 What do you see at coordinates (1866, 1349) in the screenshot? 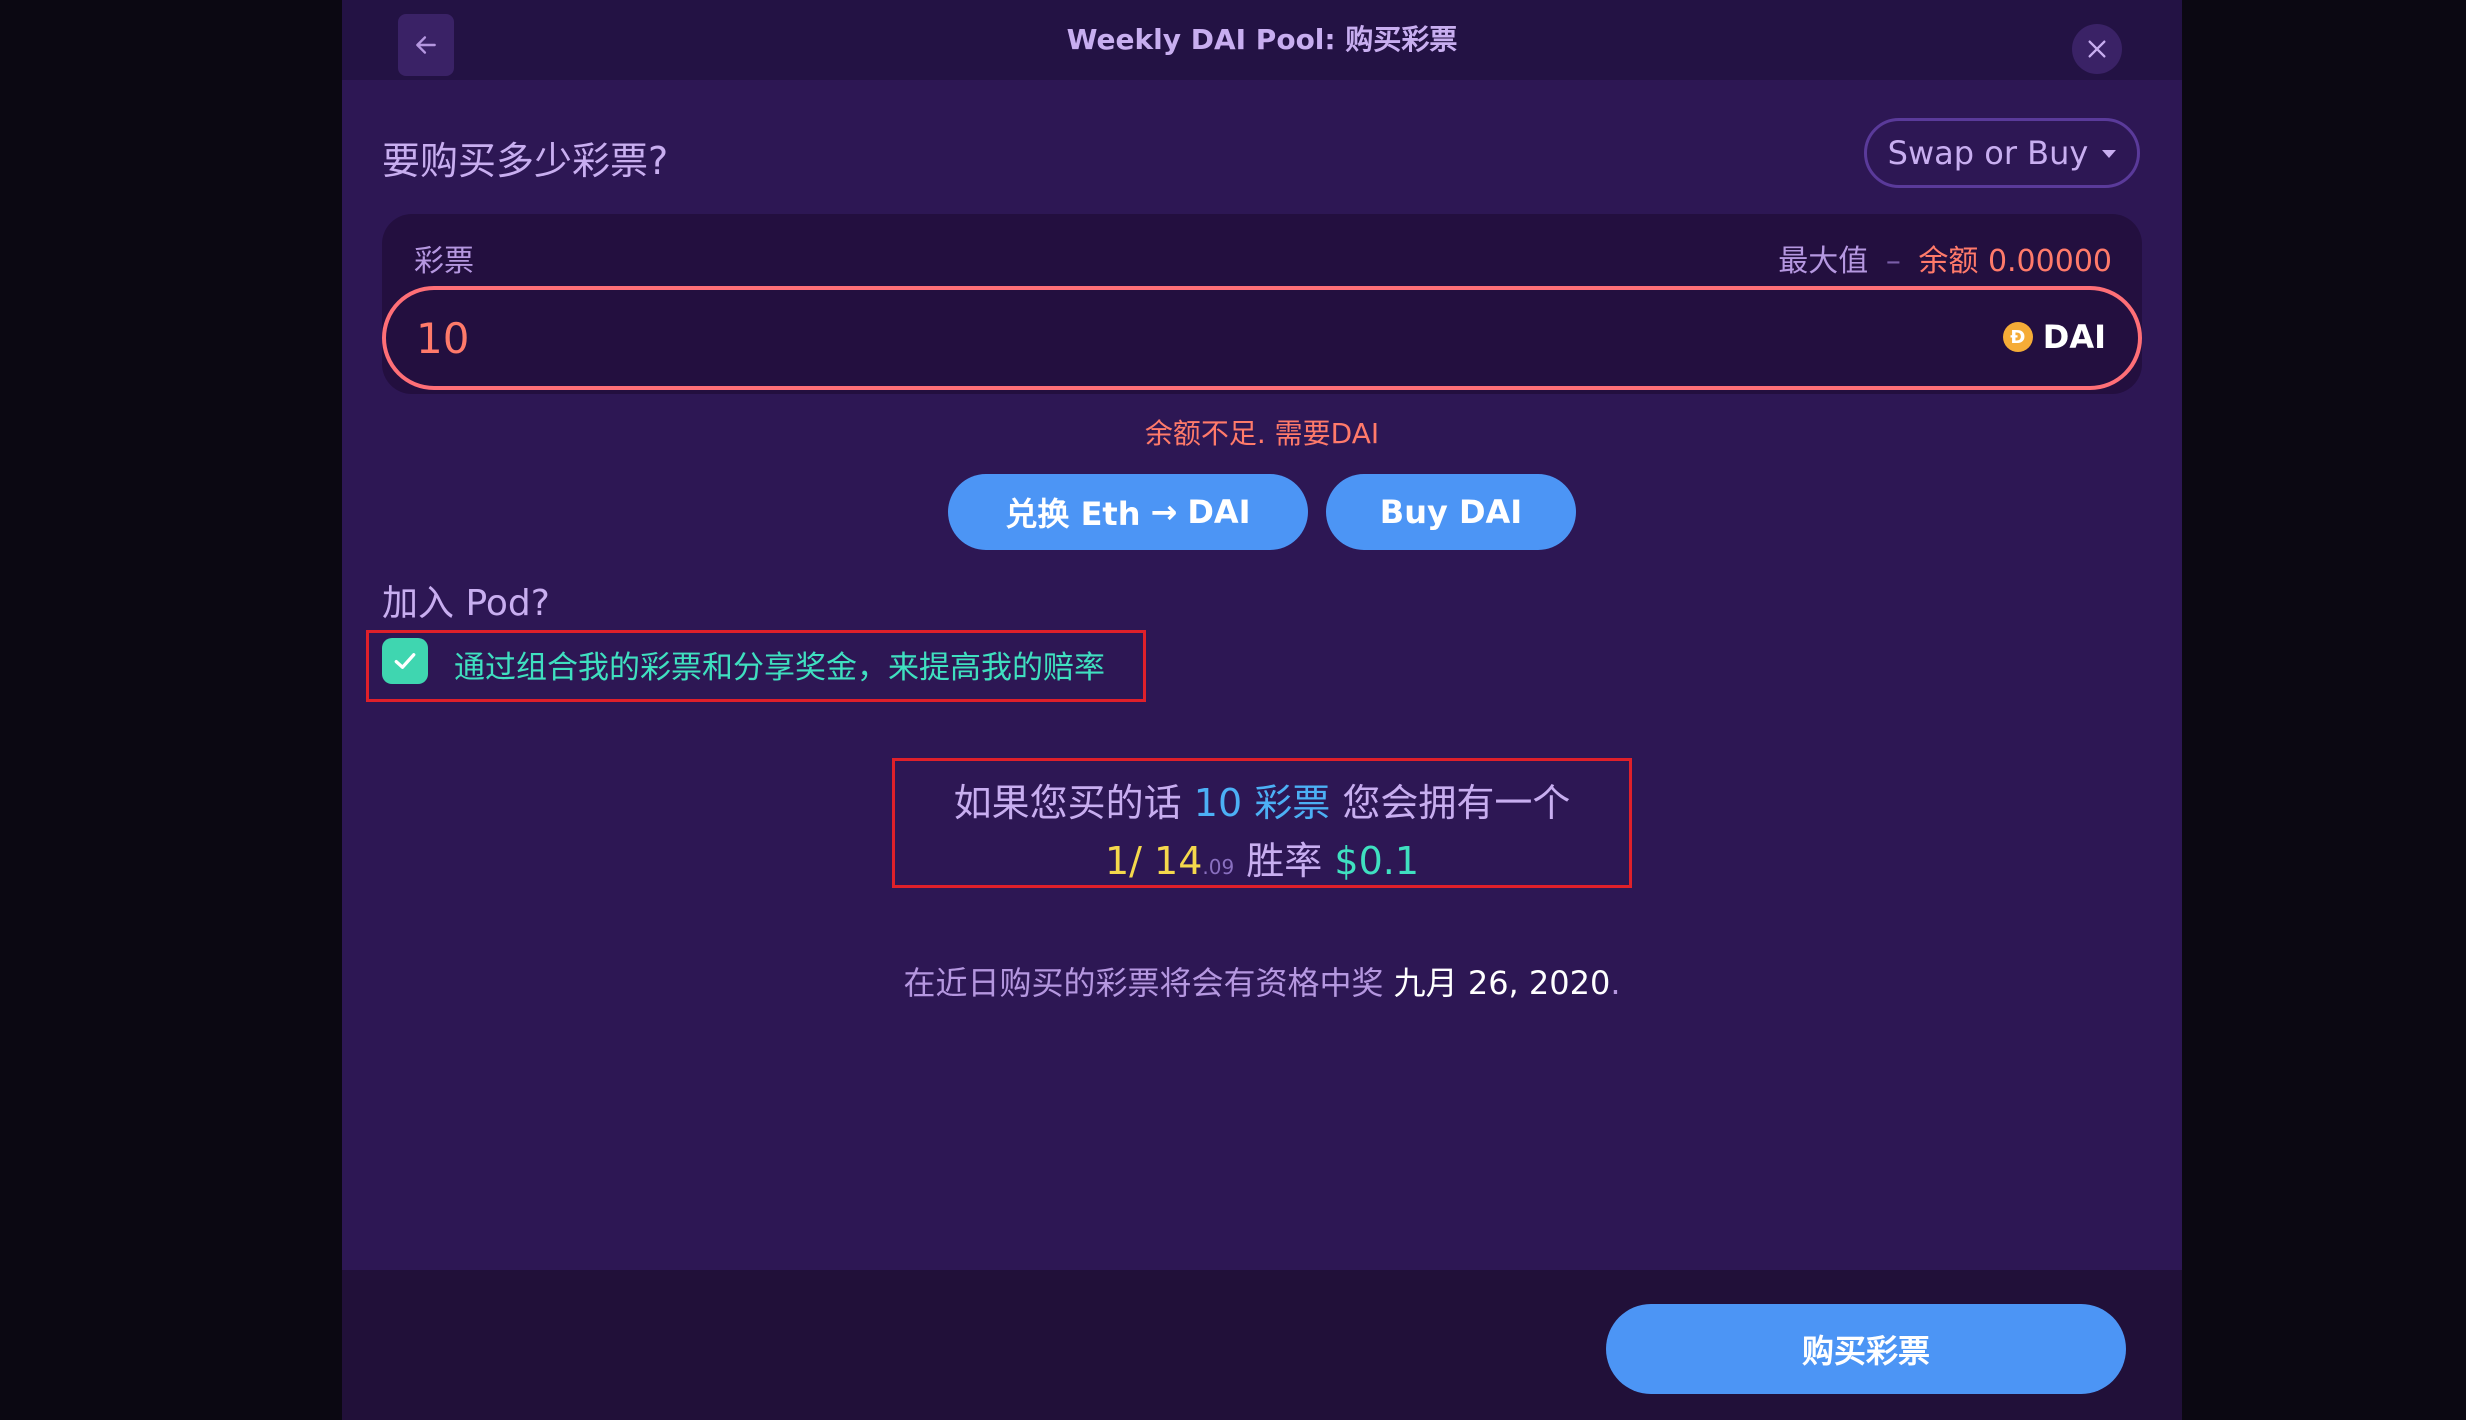
I see `buy-tickets-button: 购买彩票` at bounding box center [1866, 1349].